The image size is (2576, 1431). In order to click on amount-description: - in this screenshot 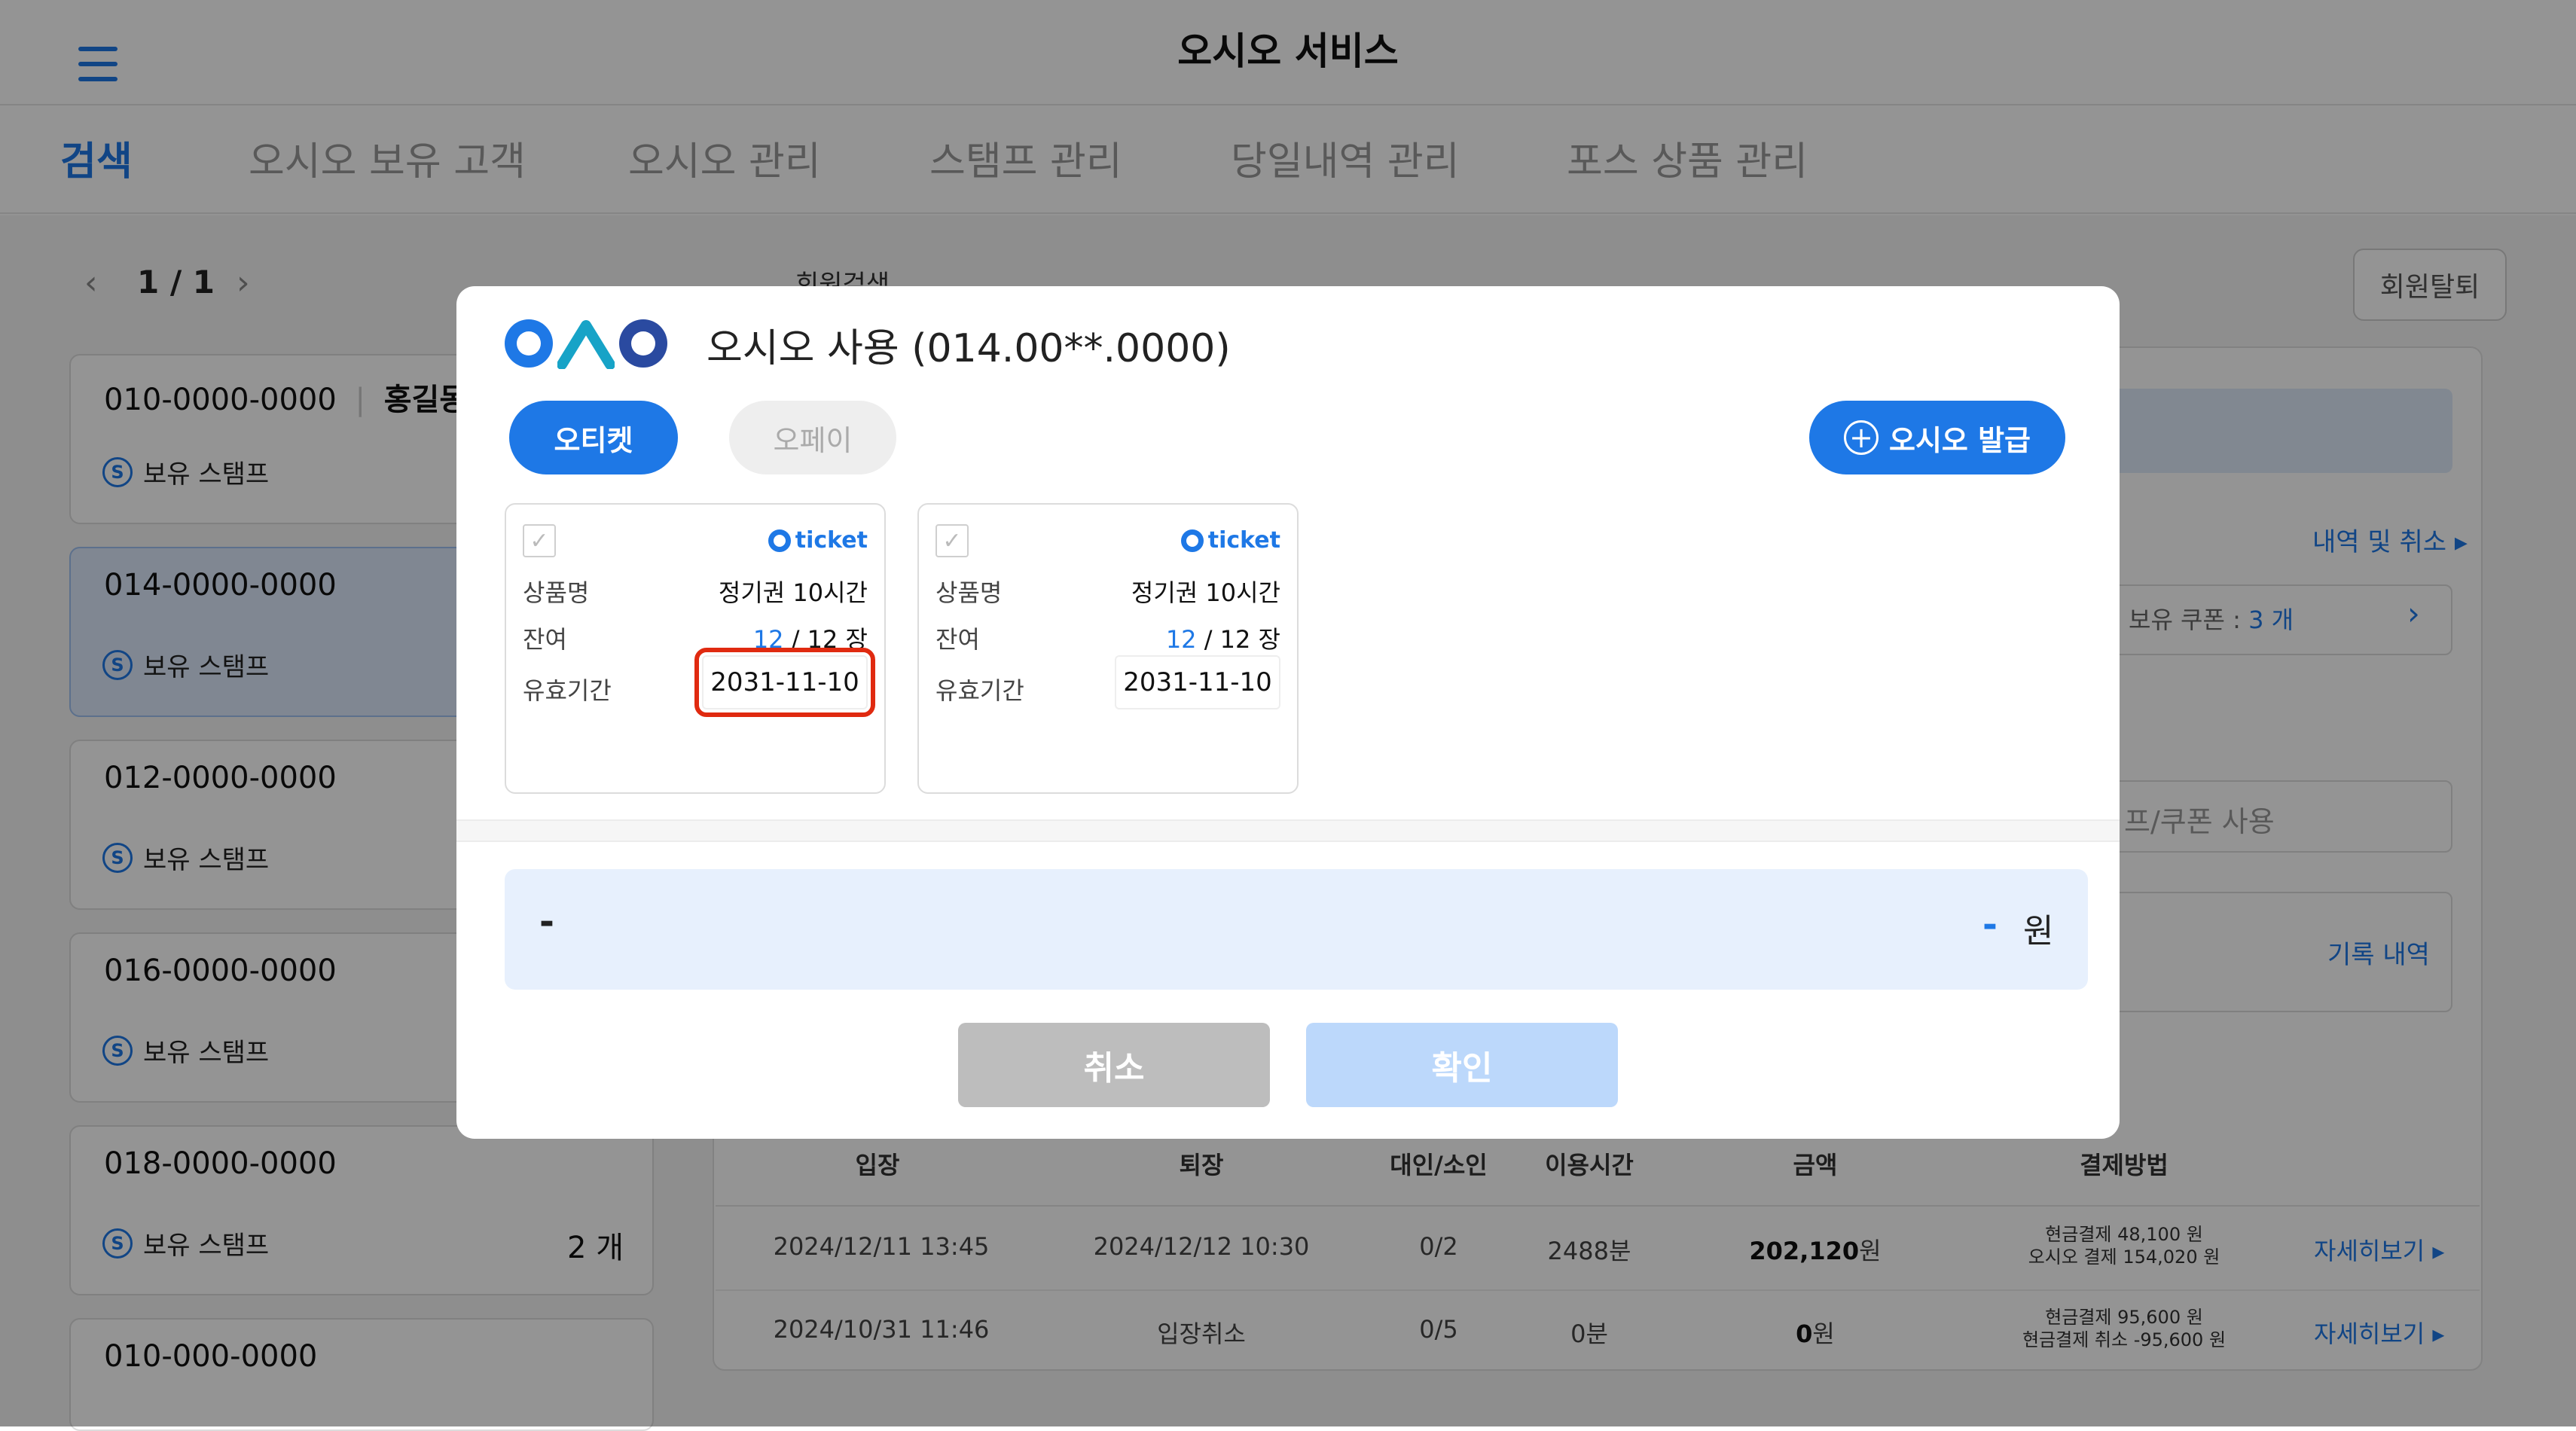, I will do `click(547, 922)`.